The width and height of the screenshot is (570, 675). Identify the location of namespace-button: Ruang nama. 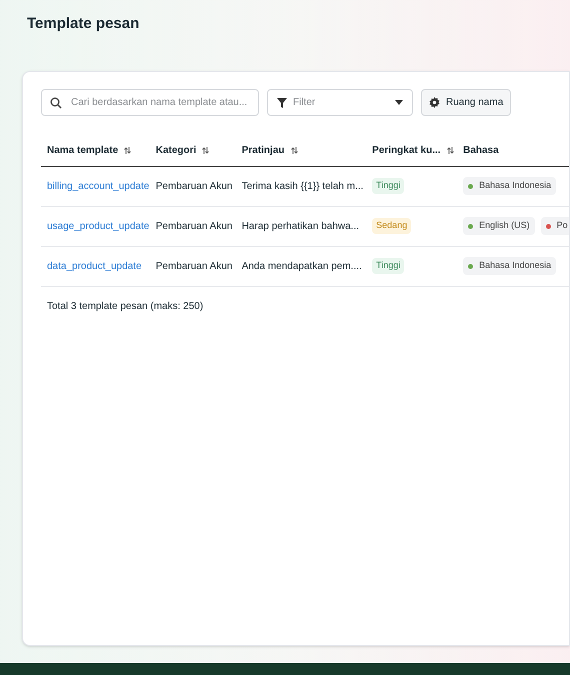
(466, 102).